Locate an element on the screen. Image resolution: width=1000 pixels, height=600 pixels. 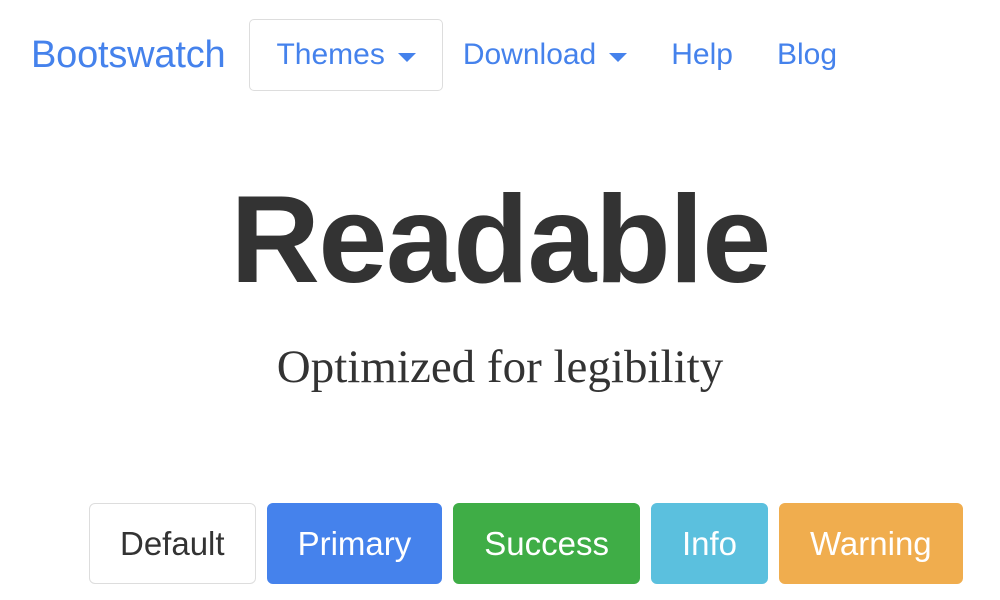
nav-dropdown-download: Download is located at coordinates (545, 54).